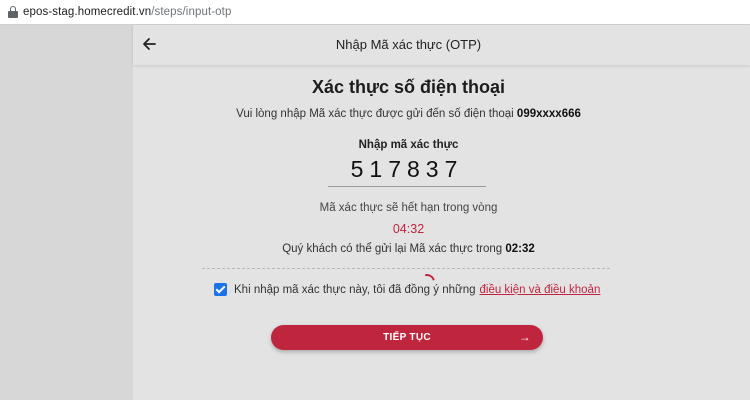 This screenshot has width=750, height=400. Describe the element at coordinates (540, 290) in the screenshot. I see `terms-link: điều kiện và điều khoản` at that location.